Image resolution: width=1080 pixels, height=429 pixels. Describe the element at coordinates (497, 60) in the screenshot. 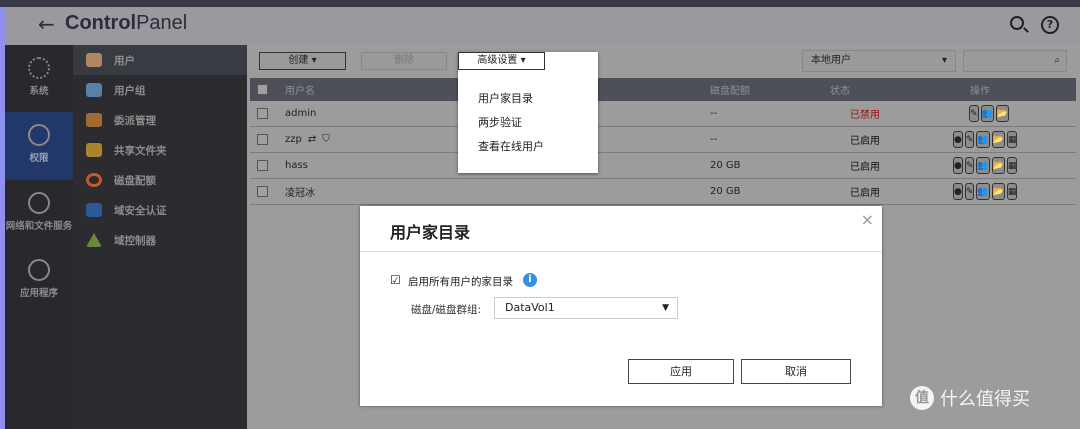

I see `advanced-label: 高级设置` at that location.